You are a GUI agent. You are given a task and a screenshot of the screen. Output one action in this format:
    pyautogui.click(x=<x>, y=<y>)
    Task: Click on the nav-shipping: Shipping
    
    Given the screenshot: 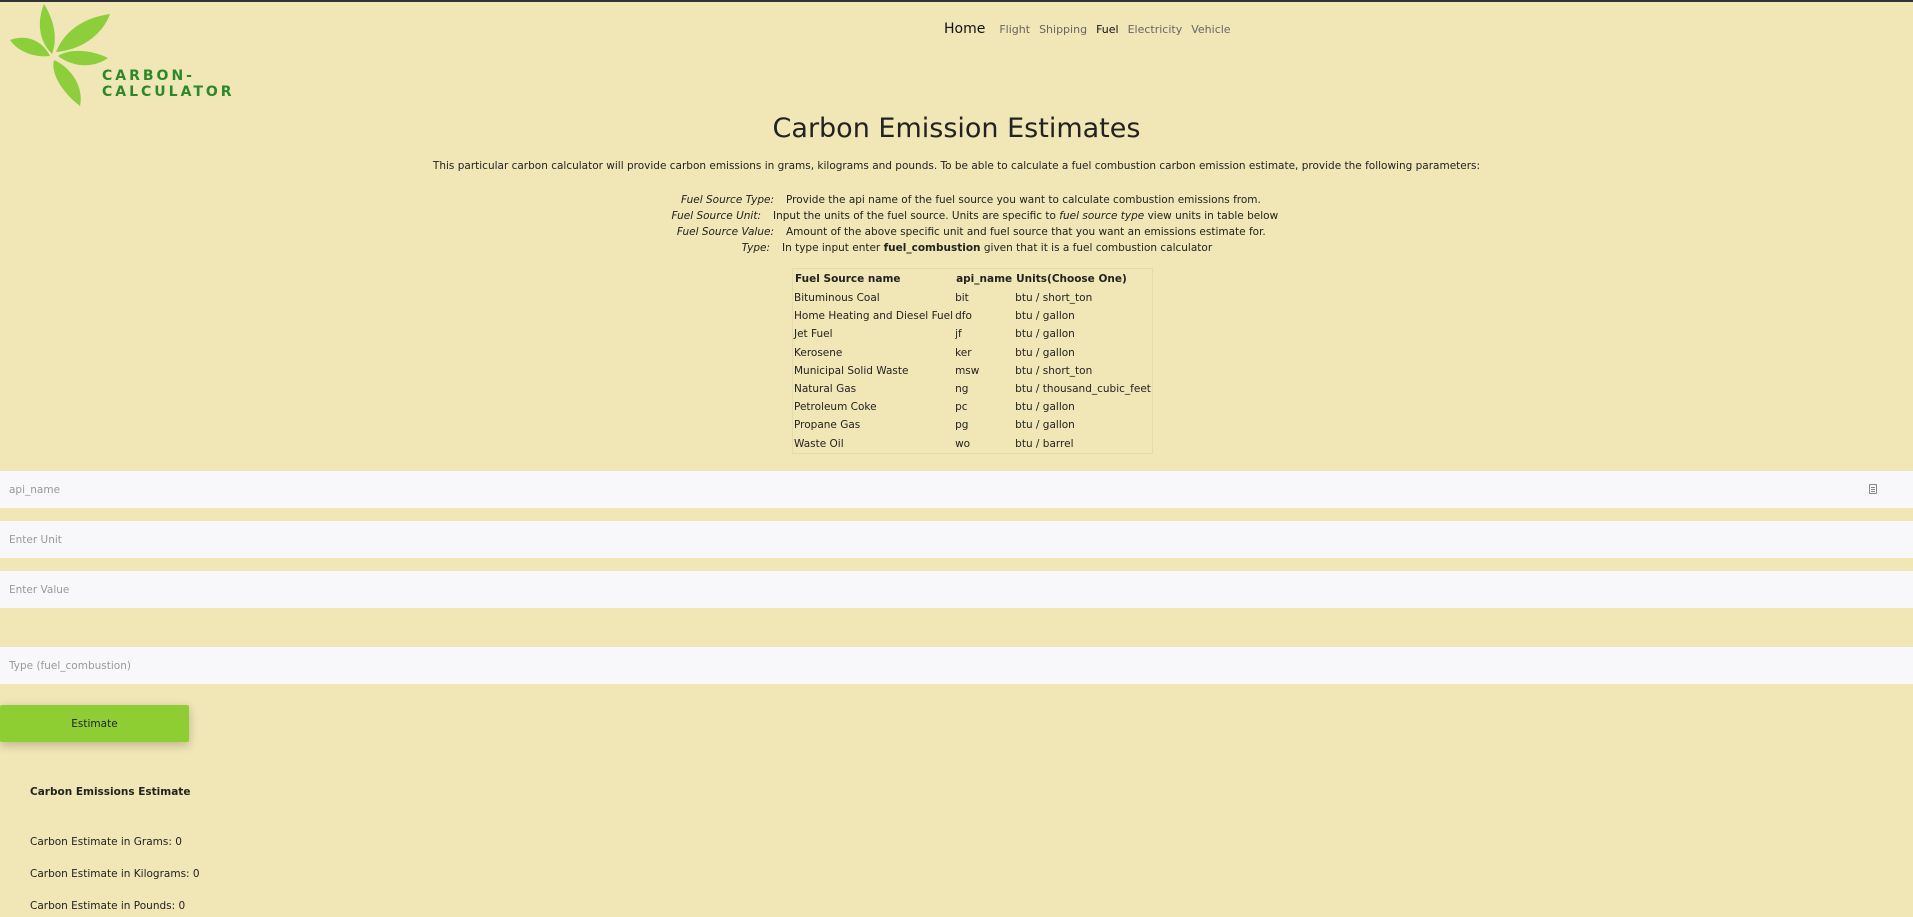 What is the action you would take?
    pyautogui.click(x=1063, y=29)
    